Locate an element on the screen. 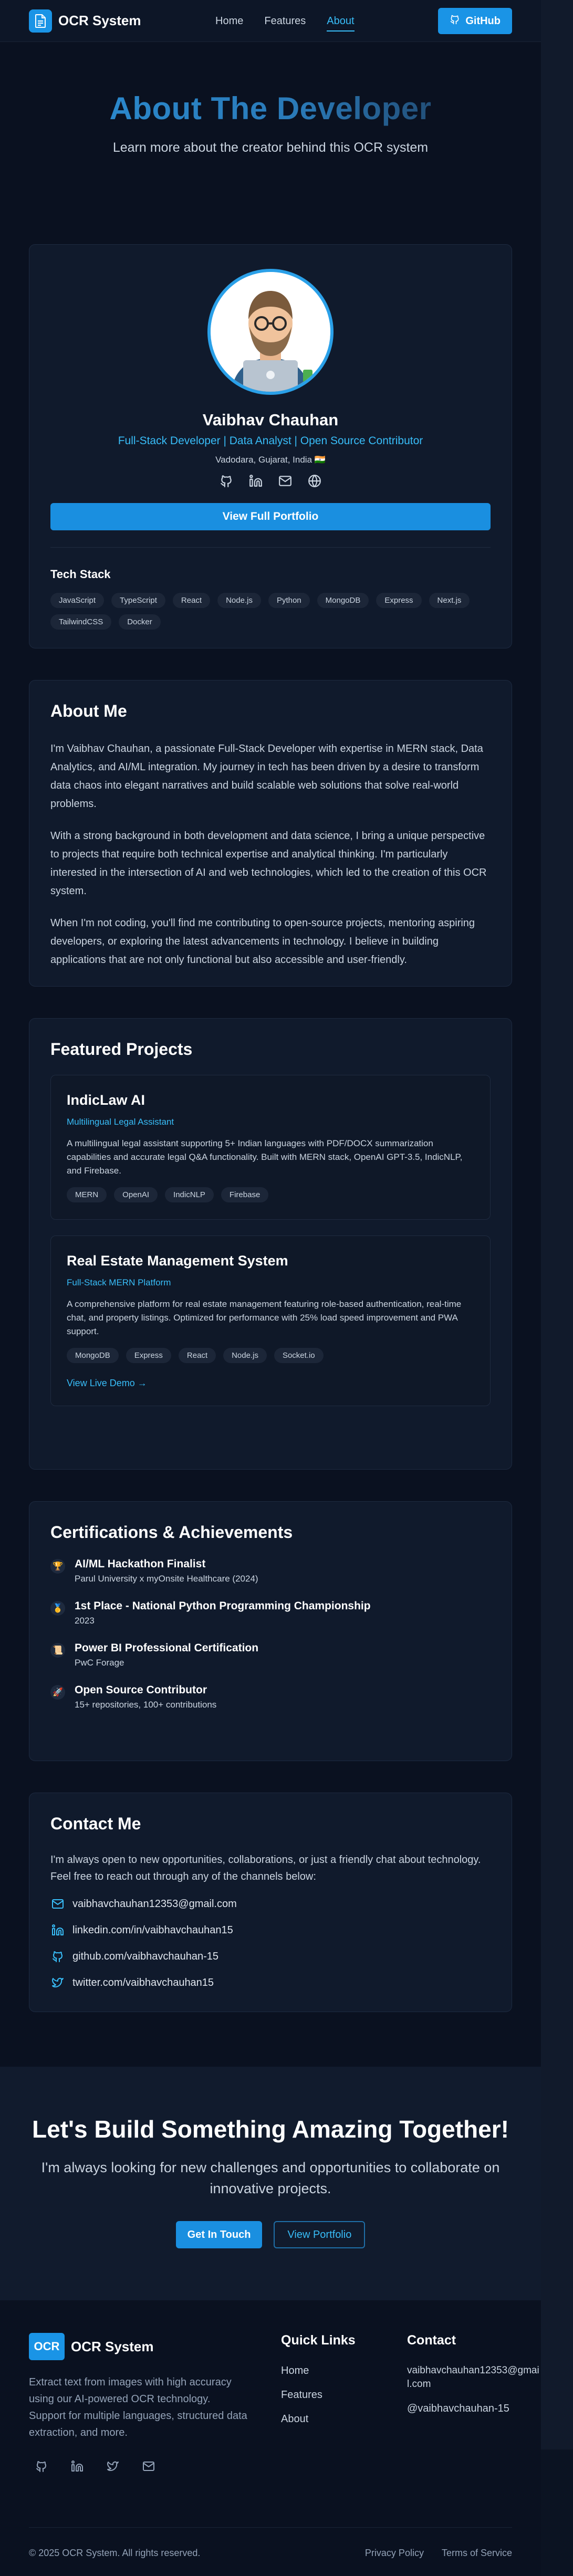 This screenshot has height=2576, width=573. divider is located at coordinates (270, 547).